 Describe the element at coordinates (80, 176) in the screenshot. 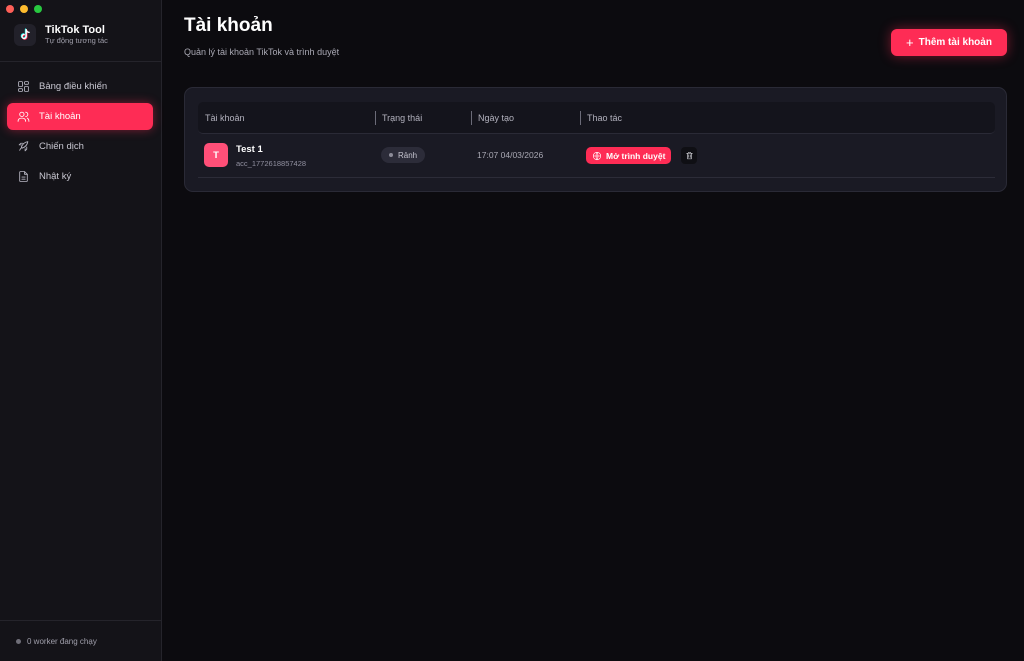

I see `sidebar-item-logs: Nhật ký` at that location.